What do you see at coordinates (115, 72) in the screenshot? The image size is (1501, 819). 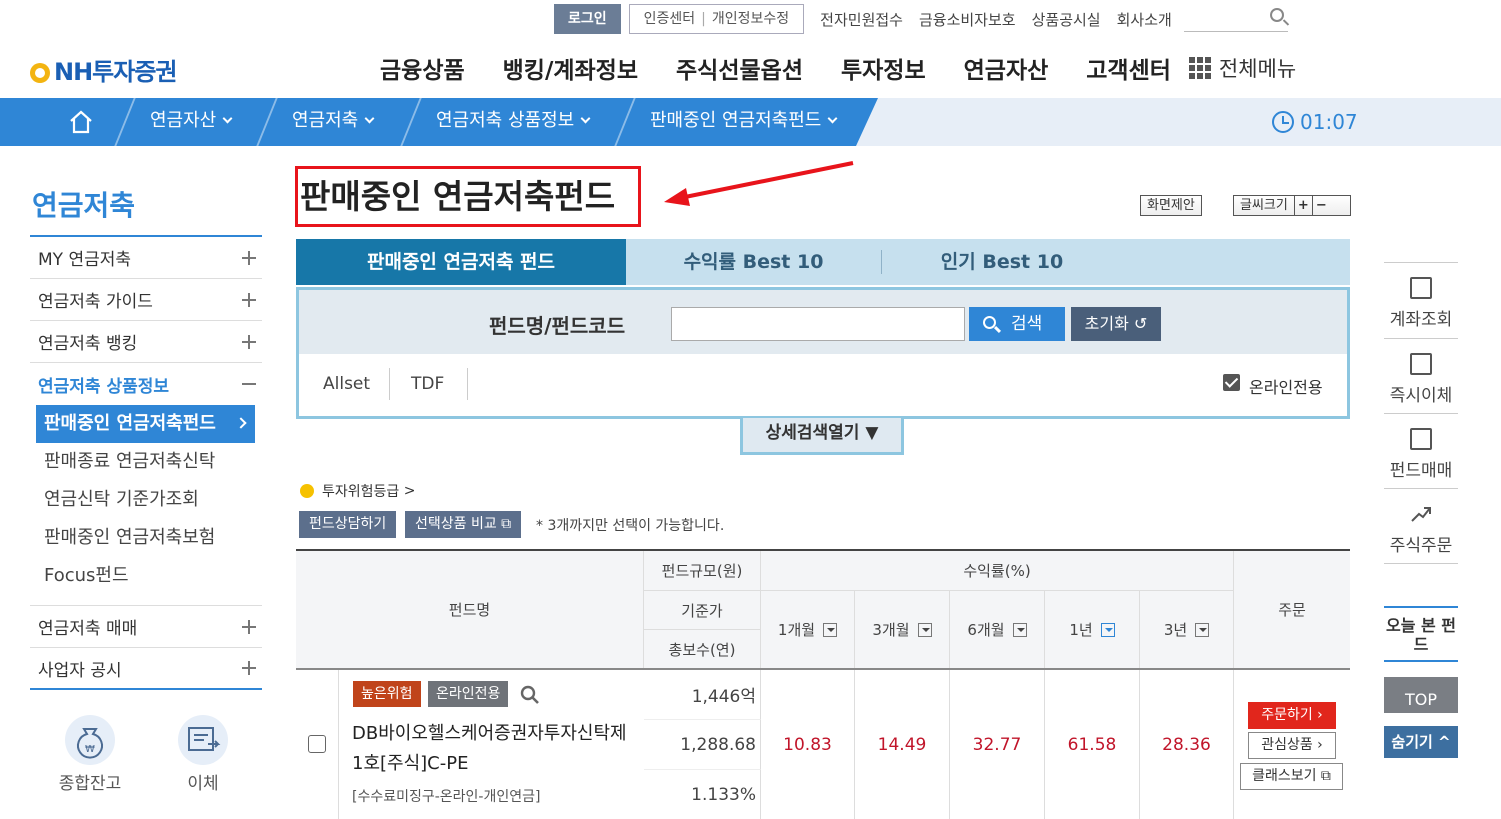 I see `logo-text: NH투자증권` at bounding box center [115, 72].